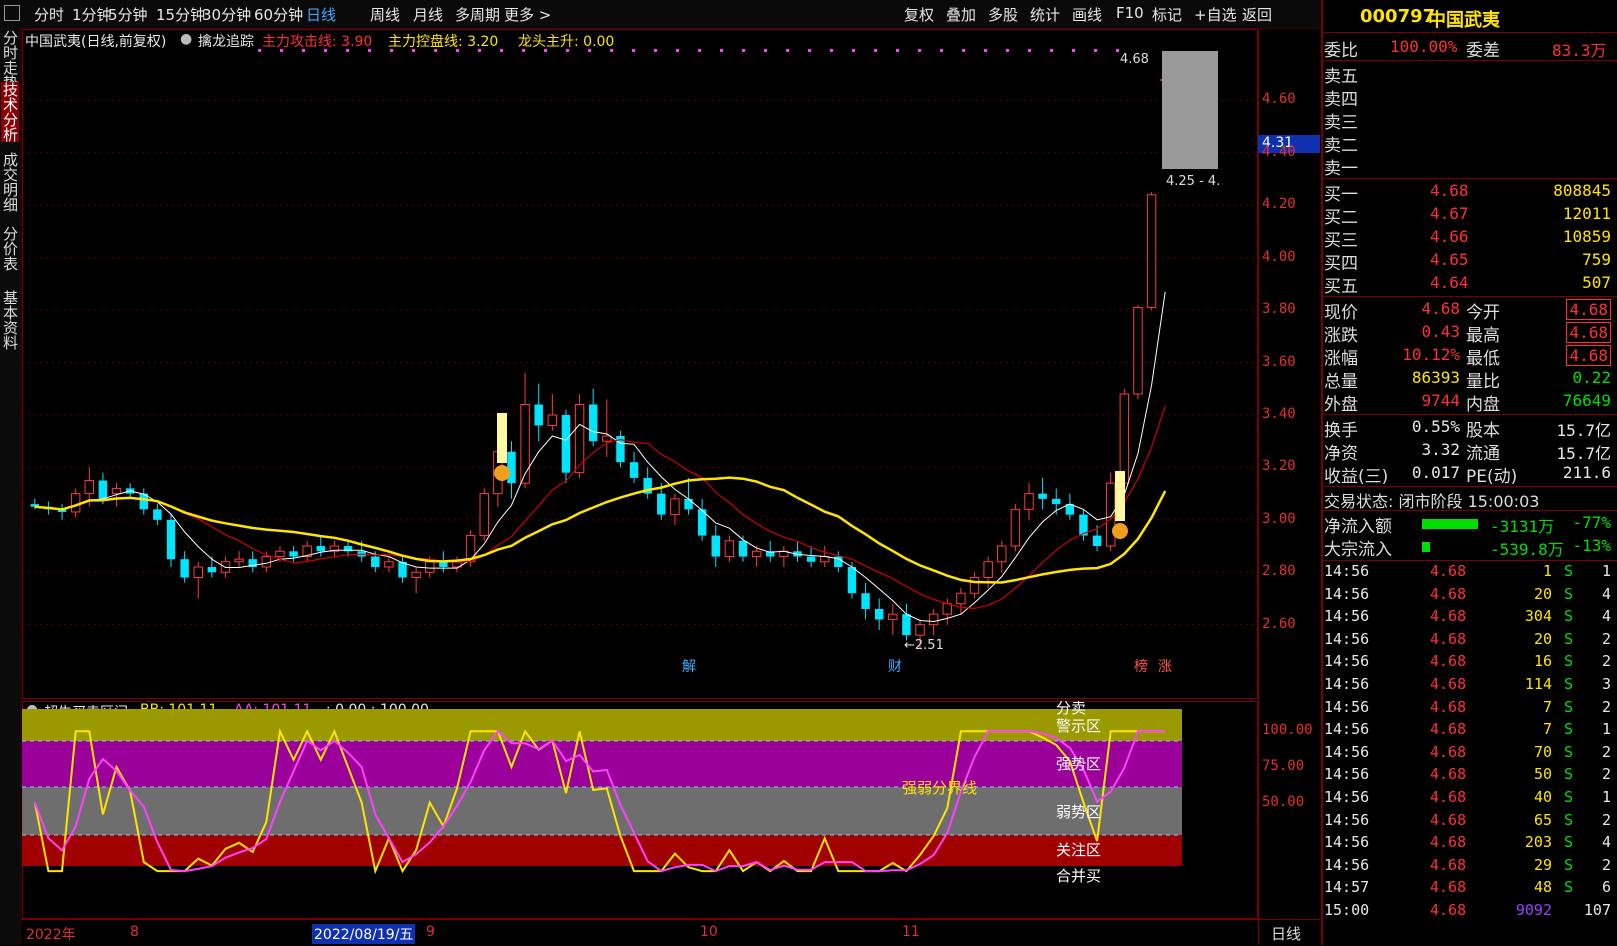 This screenshot has height=946, width=1617. What do you see at coordinates (1569, 864) in the screenshot?
I see `tick-side-13: S` at bounding box center [1569, 864].